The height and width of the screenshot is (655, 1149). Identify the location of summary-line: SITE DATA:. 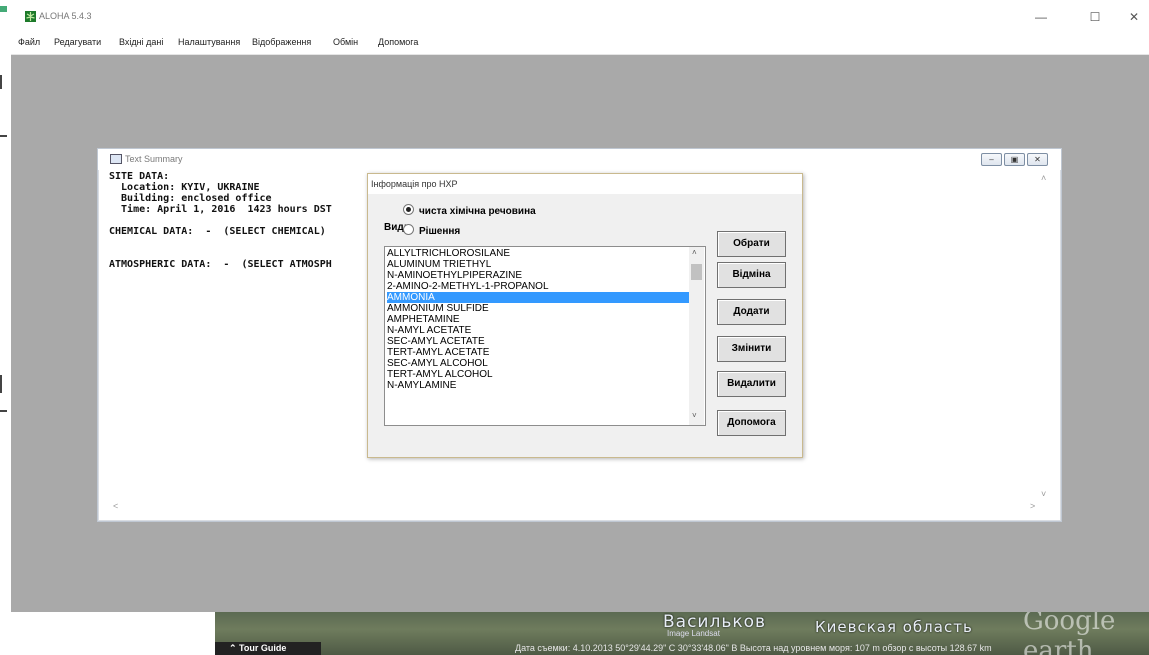
(139, 176).